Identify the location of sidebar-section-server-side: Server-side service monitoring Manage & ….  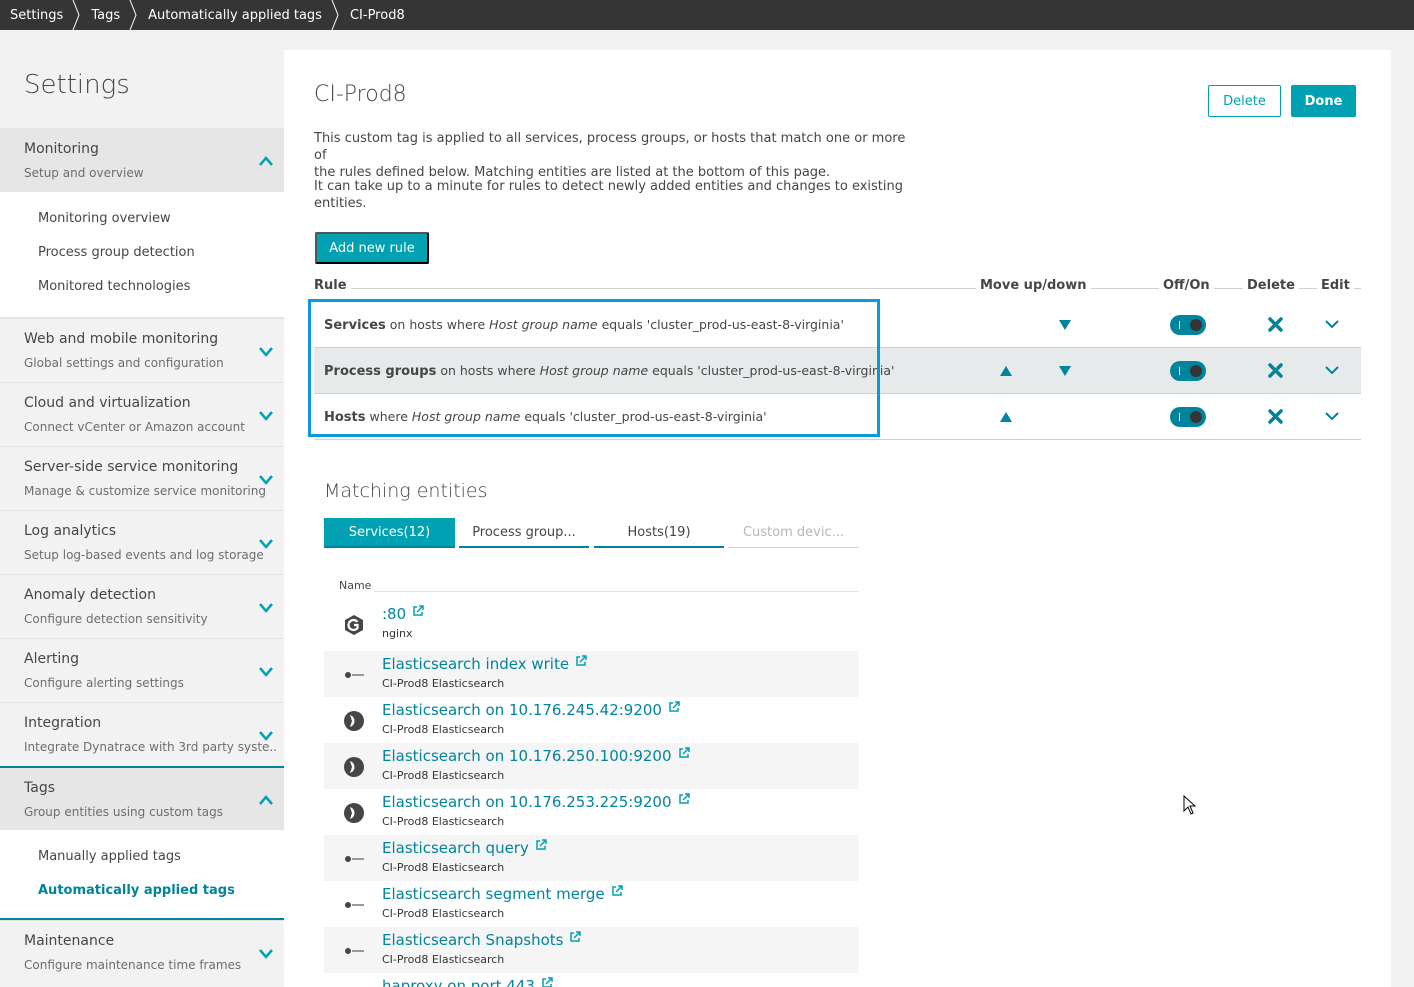
(142, 478).